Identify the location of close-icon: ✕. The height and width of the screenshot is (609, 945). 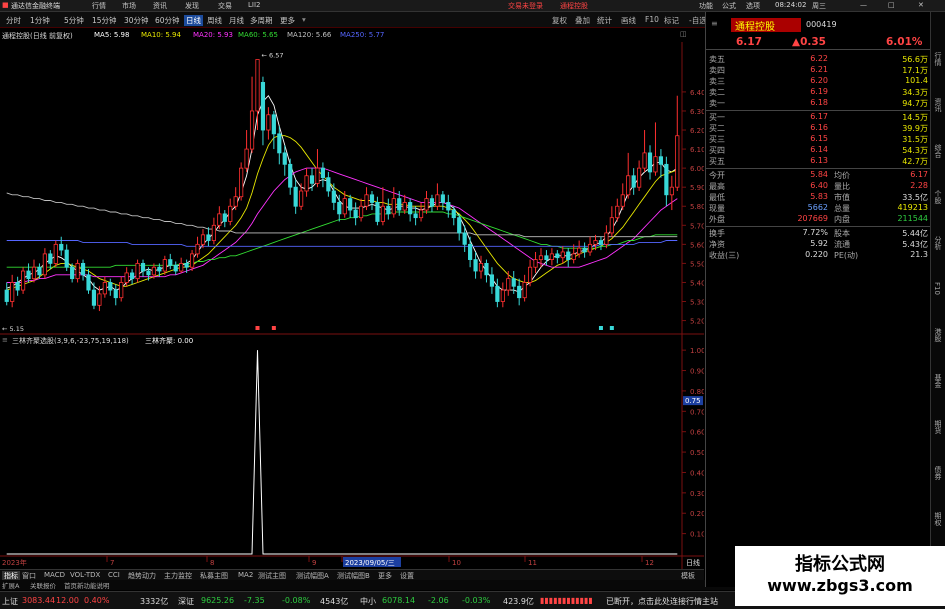
(921, 5).